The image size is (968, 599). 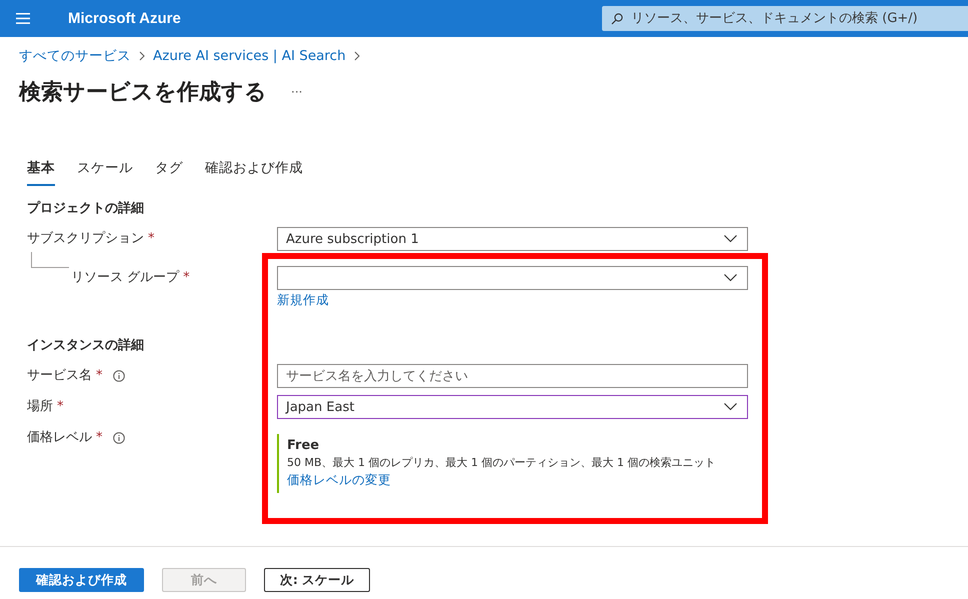 What do you see at coordinates (249, 56) in the screenshot?
I see `breadcrumb-link: Azure AI services | AI Search` at bounding box center [249, 56].